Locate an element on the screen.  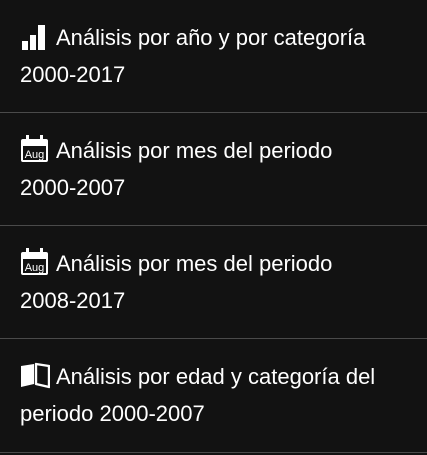
book-icon is located at coordinates (35, 375).